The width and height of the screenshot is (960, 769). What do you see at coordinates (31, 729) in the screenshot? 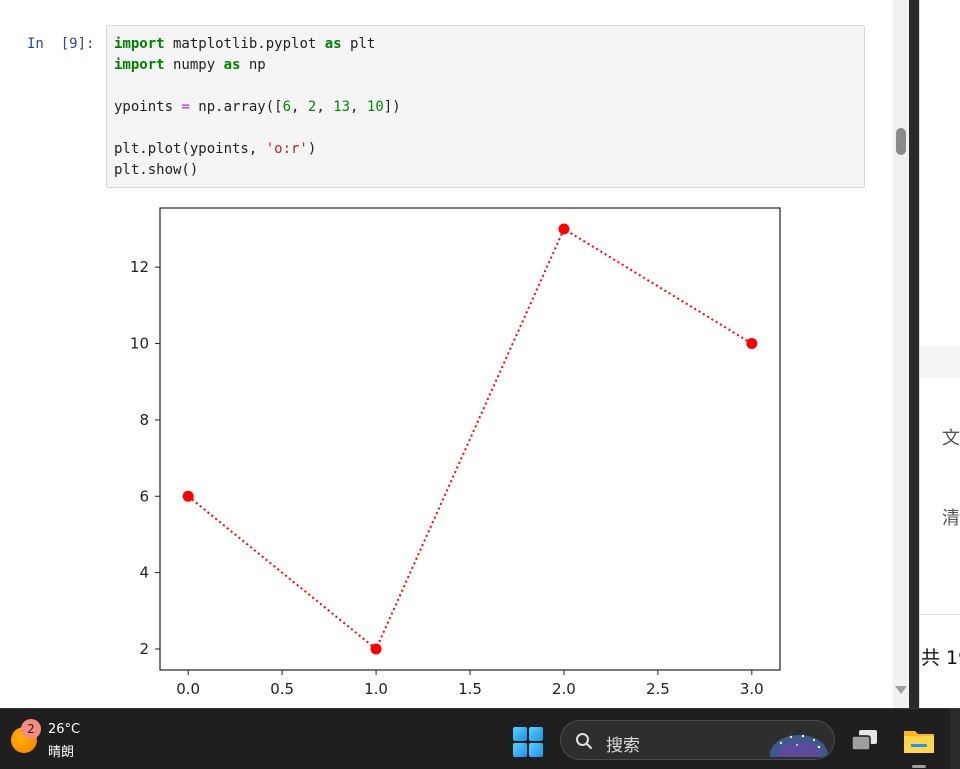
I see `notification-badge: 2` at bounding box center [31, 729].